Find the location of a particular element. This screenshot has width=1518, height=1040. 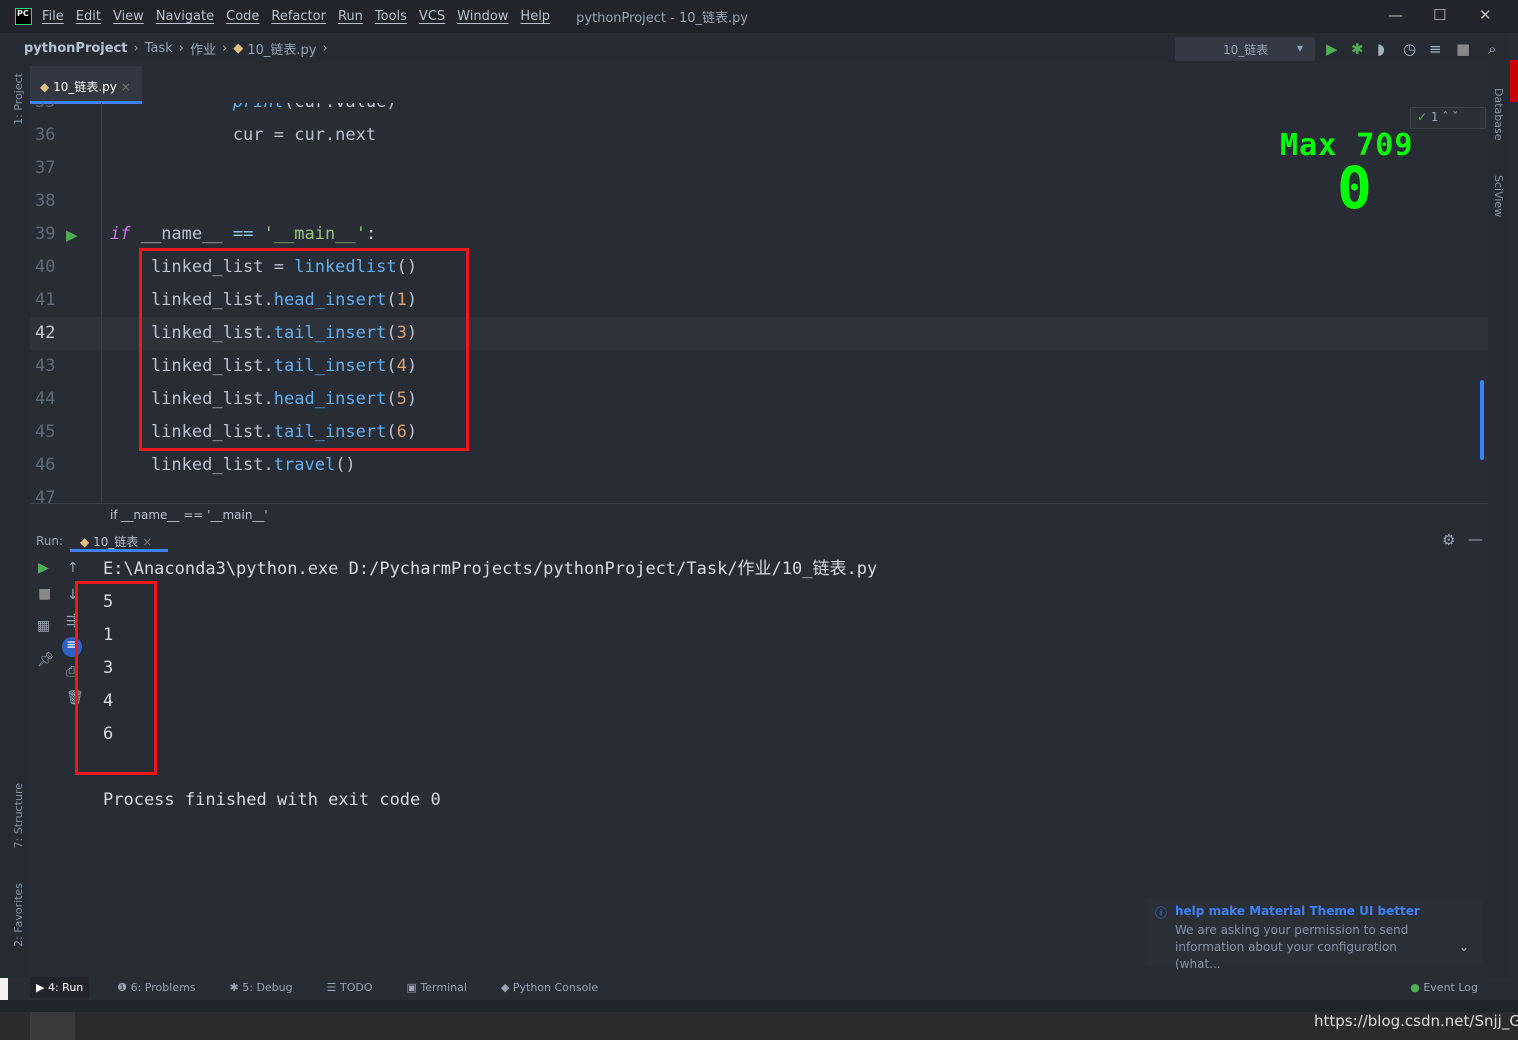

line-number: 41 is located at coordinates (45, 300).